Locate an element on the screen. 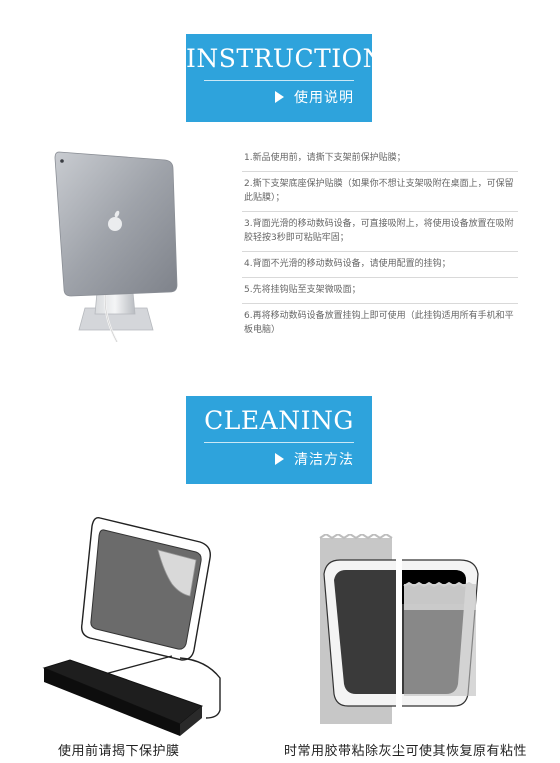  instructions-subtitle-row: 使用说明 is located at coordinates (314, 97).